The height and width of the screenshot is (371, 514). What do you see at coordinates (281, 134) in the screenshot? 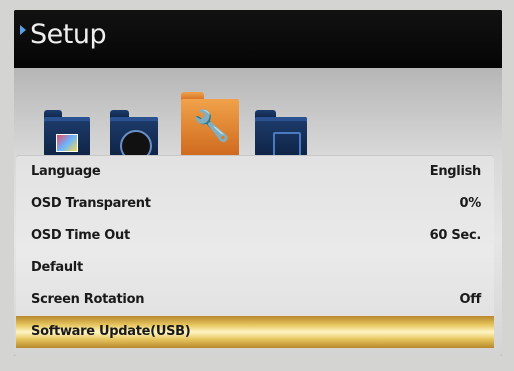
I see `channel-folder-icon` at bounding box center [281, 134].